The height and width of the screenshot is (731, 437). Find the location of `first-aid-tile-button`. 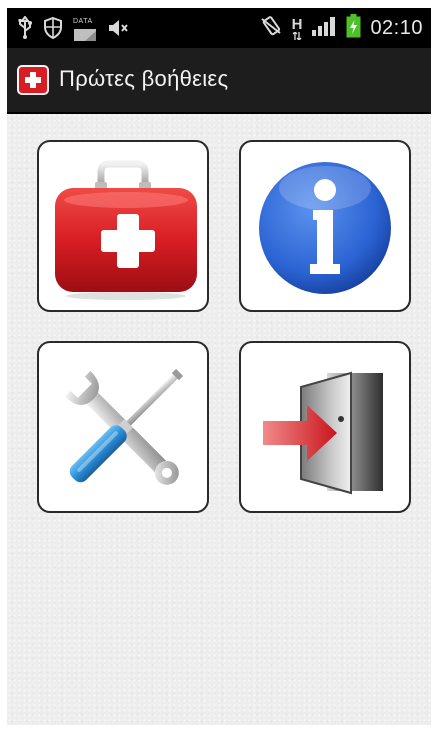

first-aid-tile-button is located at coordinates (123, 226).